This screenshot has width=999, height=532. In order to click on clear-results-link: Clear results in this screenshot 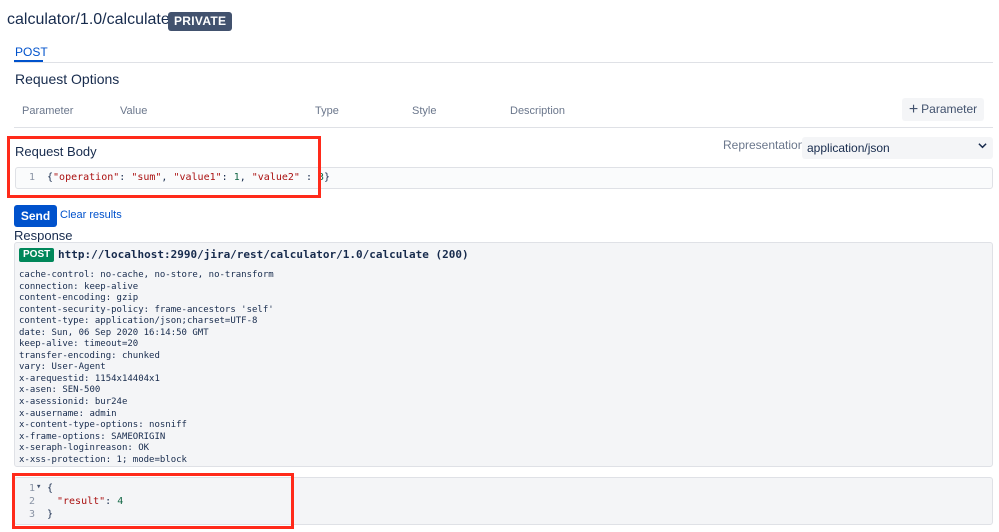, I will do `click(91, 215)`.